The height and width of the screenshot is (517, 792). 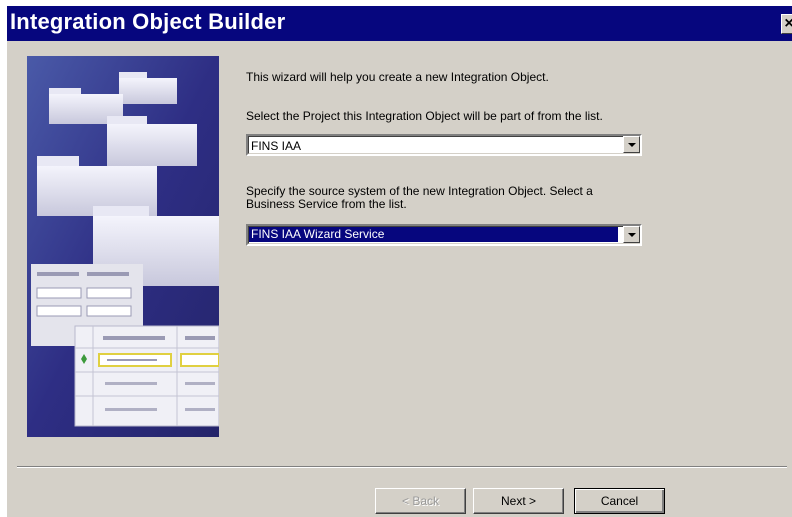 What do you see at coordinates (276, 146) in the screenshot?
I see `project-select-value: FINS IAA` at bounding box center [276, 146].